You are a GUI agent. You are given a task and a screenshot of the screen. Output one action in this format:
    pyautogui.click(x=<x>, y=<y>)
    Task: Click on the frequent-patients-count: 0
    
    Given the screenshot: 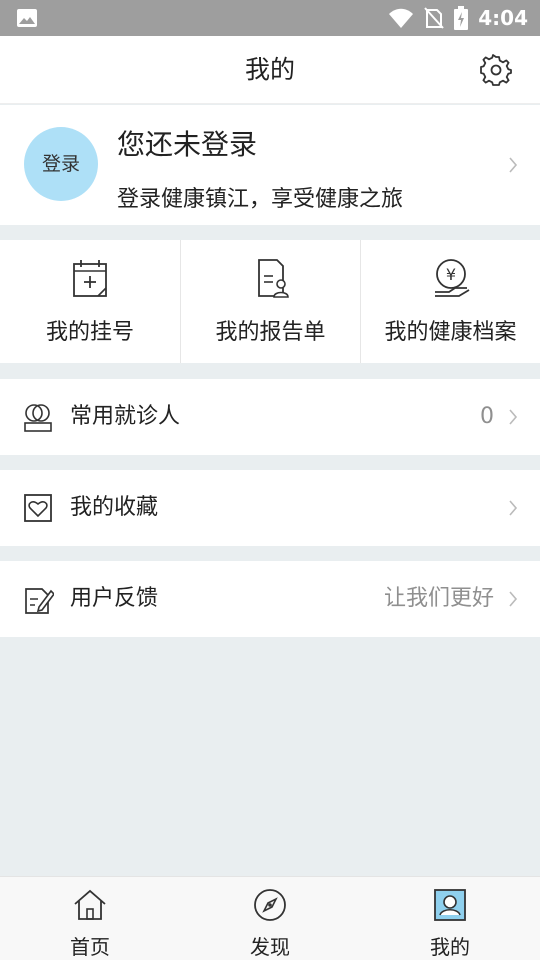 What is the action you would take?
    pyautogui.click(x=487, y=416)
    